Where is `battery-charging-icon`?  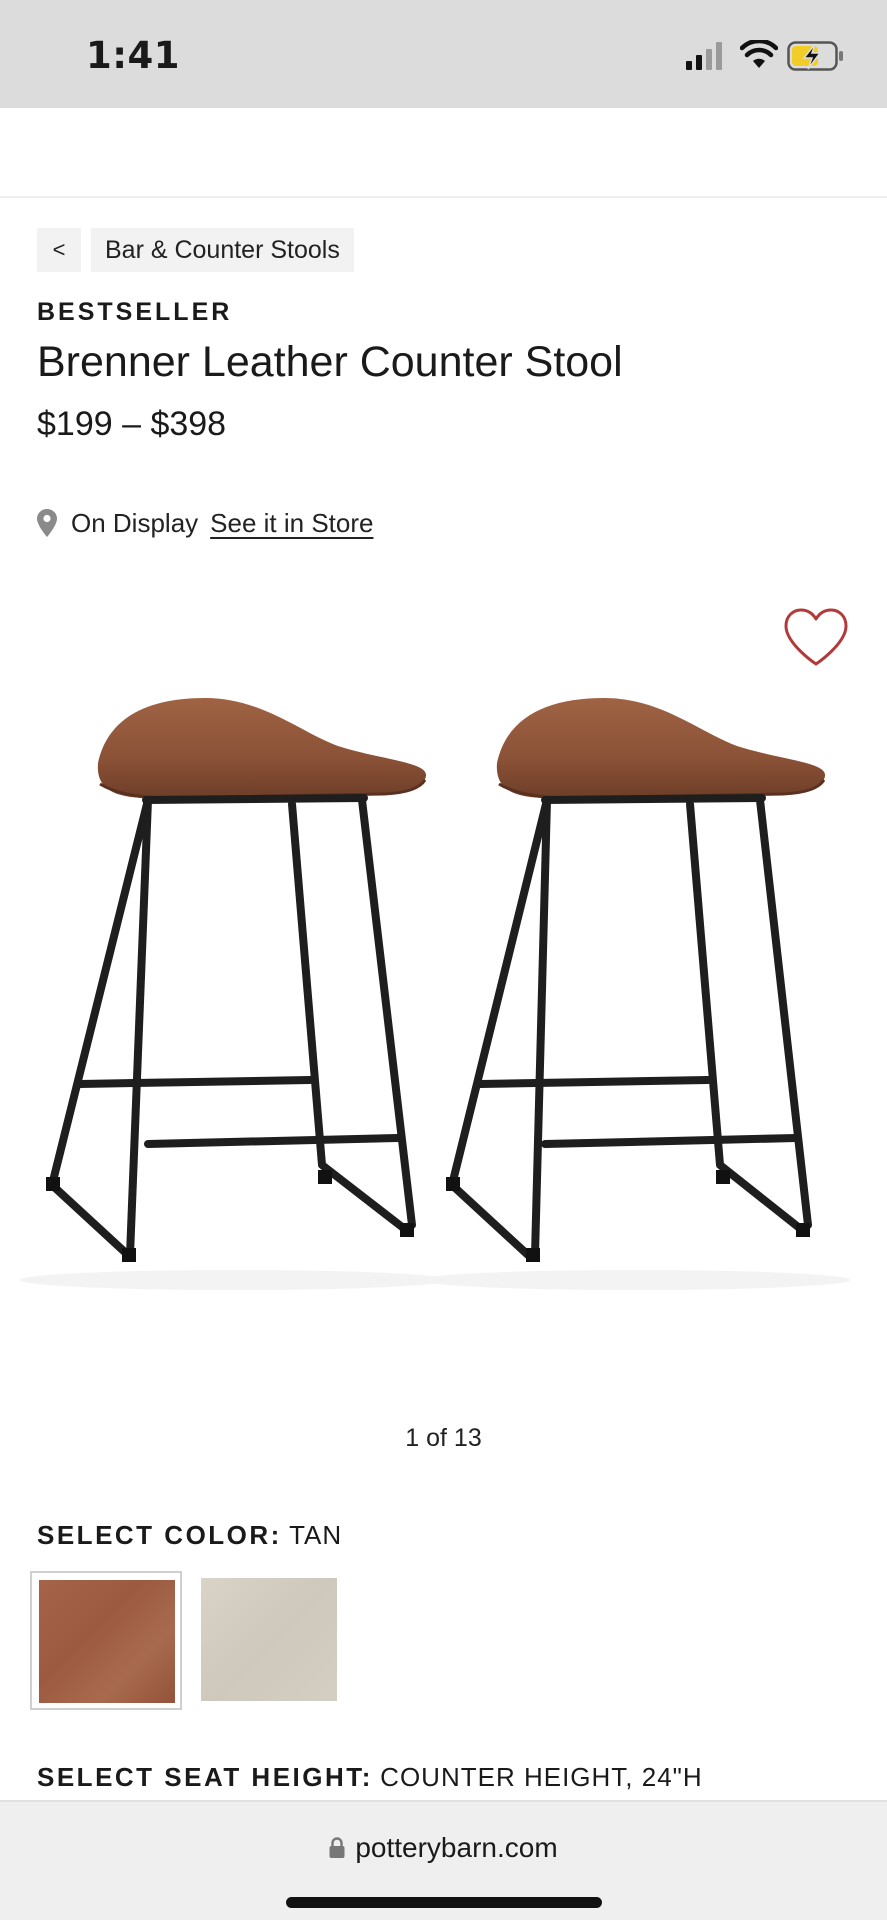 battery-charging-icon is located at coordinates (815, 56).